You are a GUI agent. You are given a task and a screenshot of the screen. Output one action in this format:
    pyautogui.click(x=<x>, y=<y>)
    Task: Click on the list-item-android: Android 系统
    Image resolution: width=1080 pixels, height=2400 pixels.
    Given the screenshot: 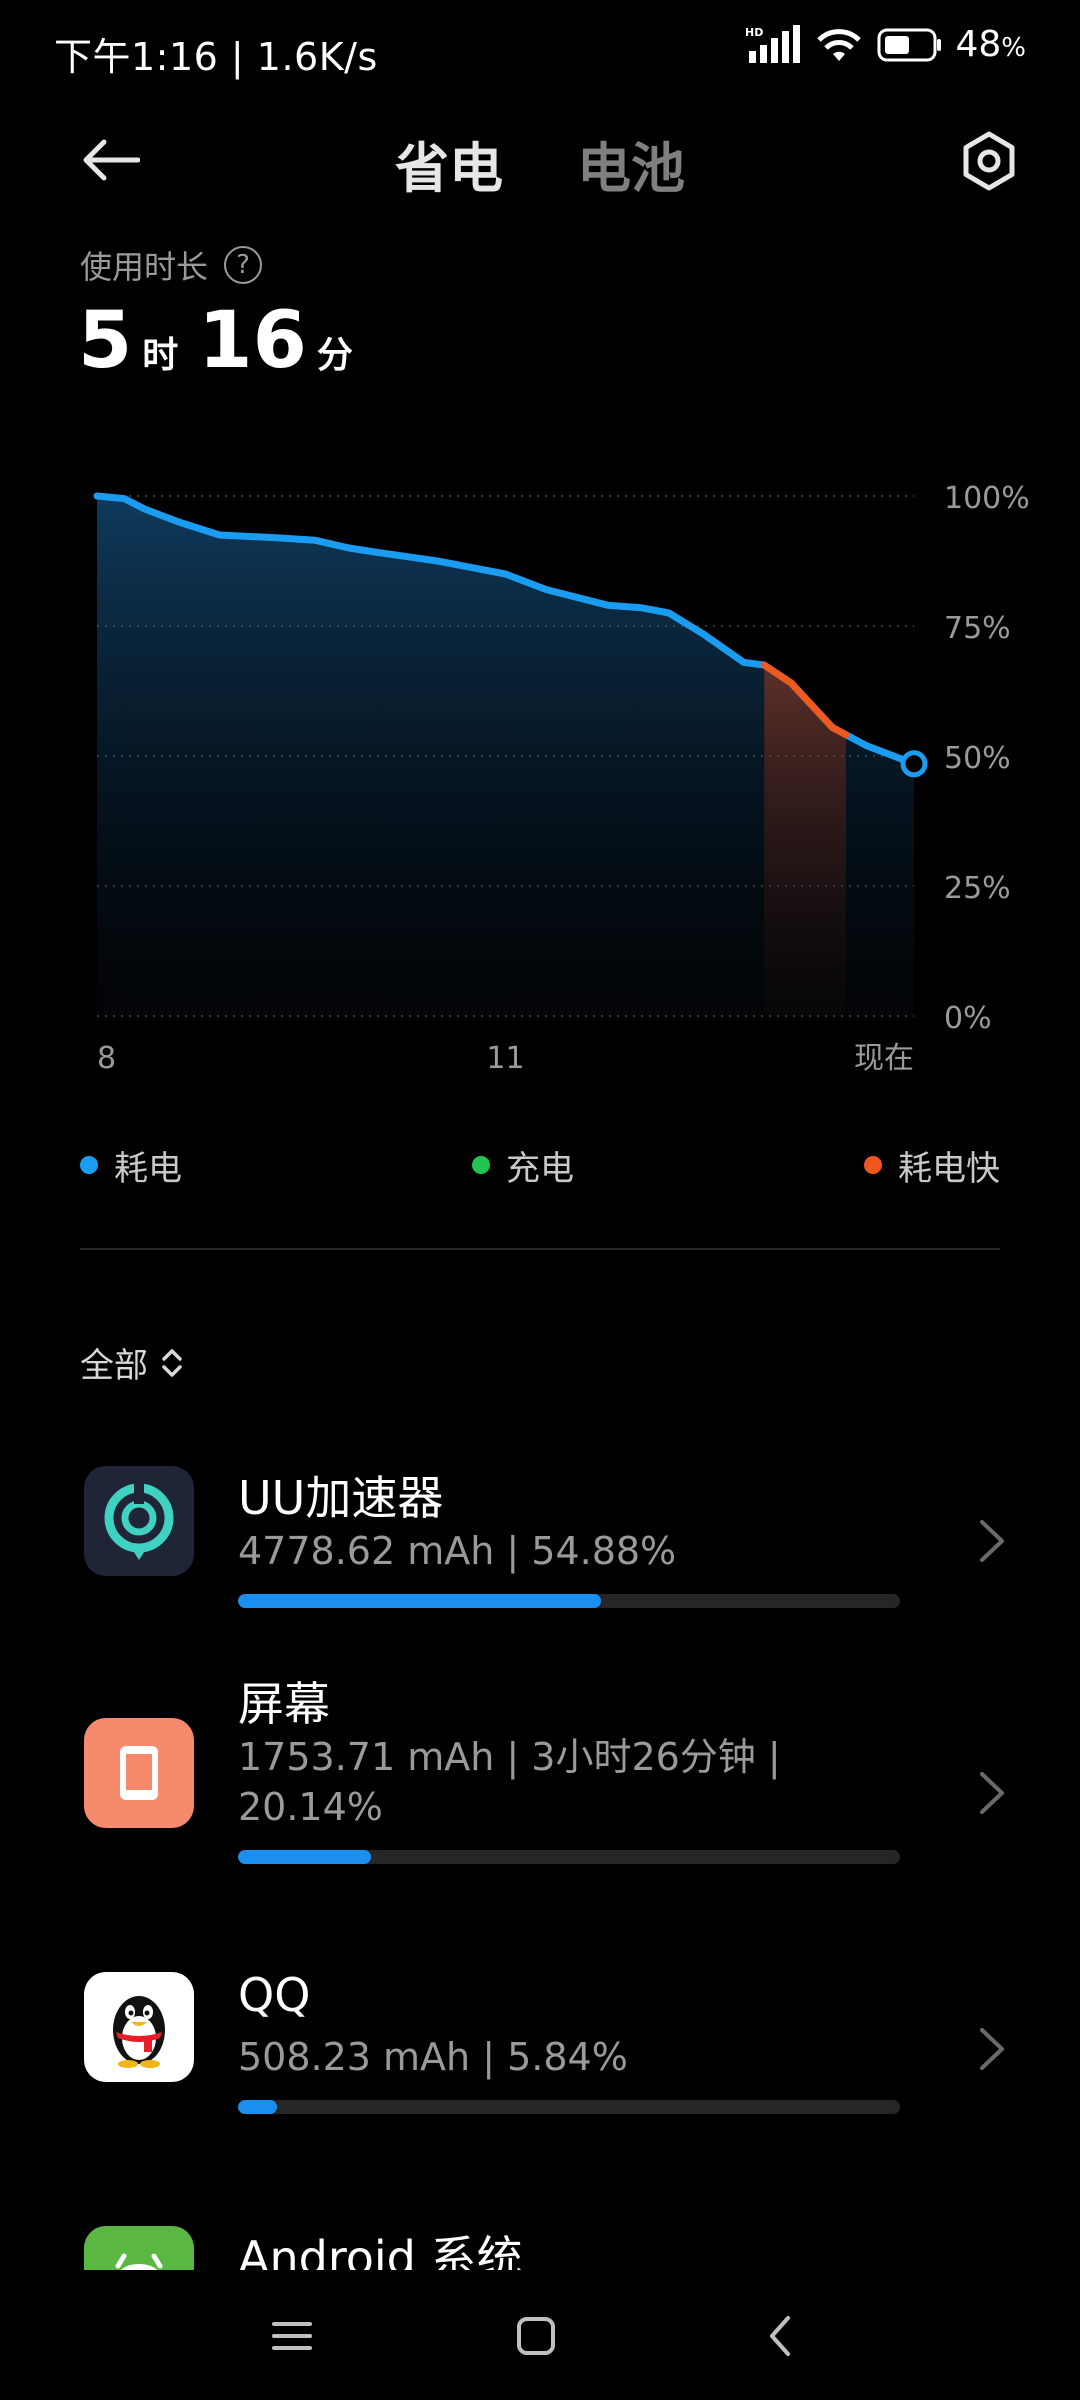 What is the action you would take?
    pyautogui.click(x=540, y=2246)
    